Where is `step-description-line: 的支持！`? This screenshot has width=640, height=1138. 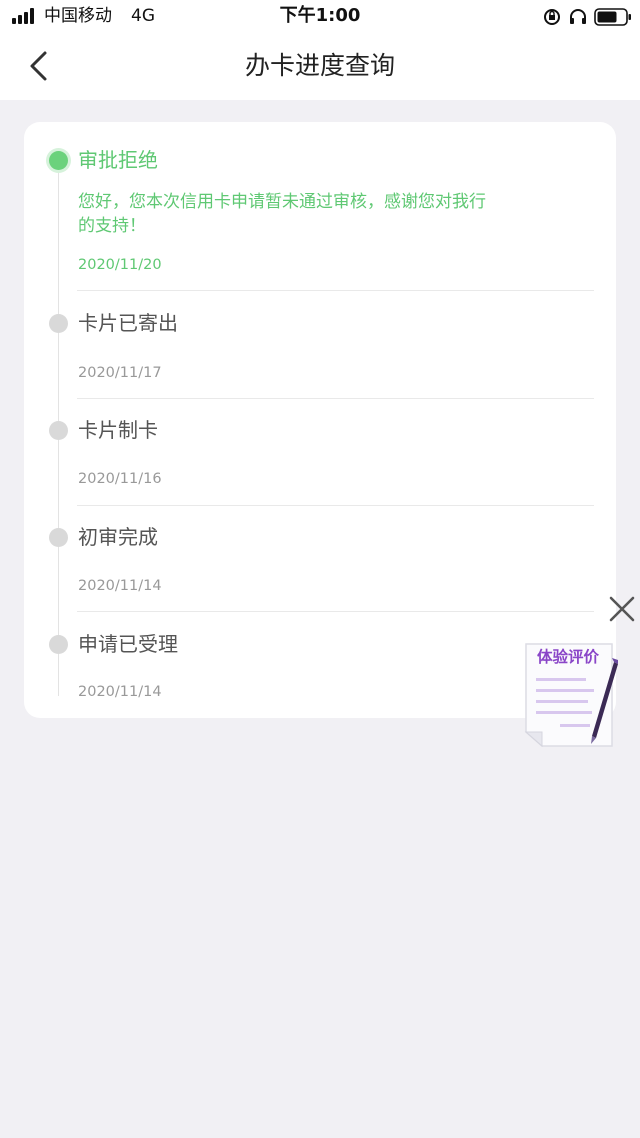
step-description-line: 的支持！ is located at coordinates (112, 226).